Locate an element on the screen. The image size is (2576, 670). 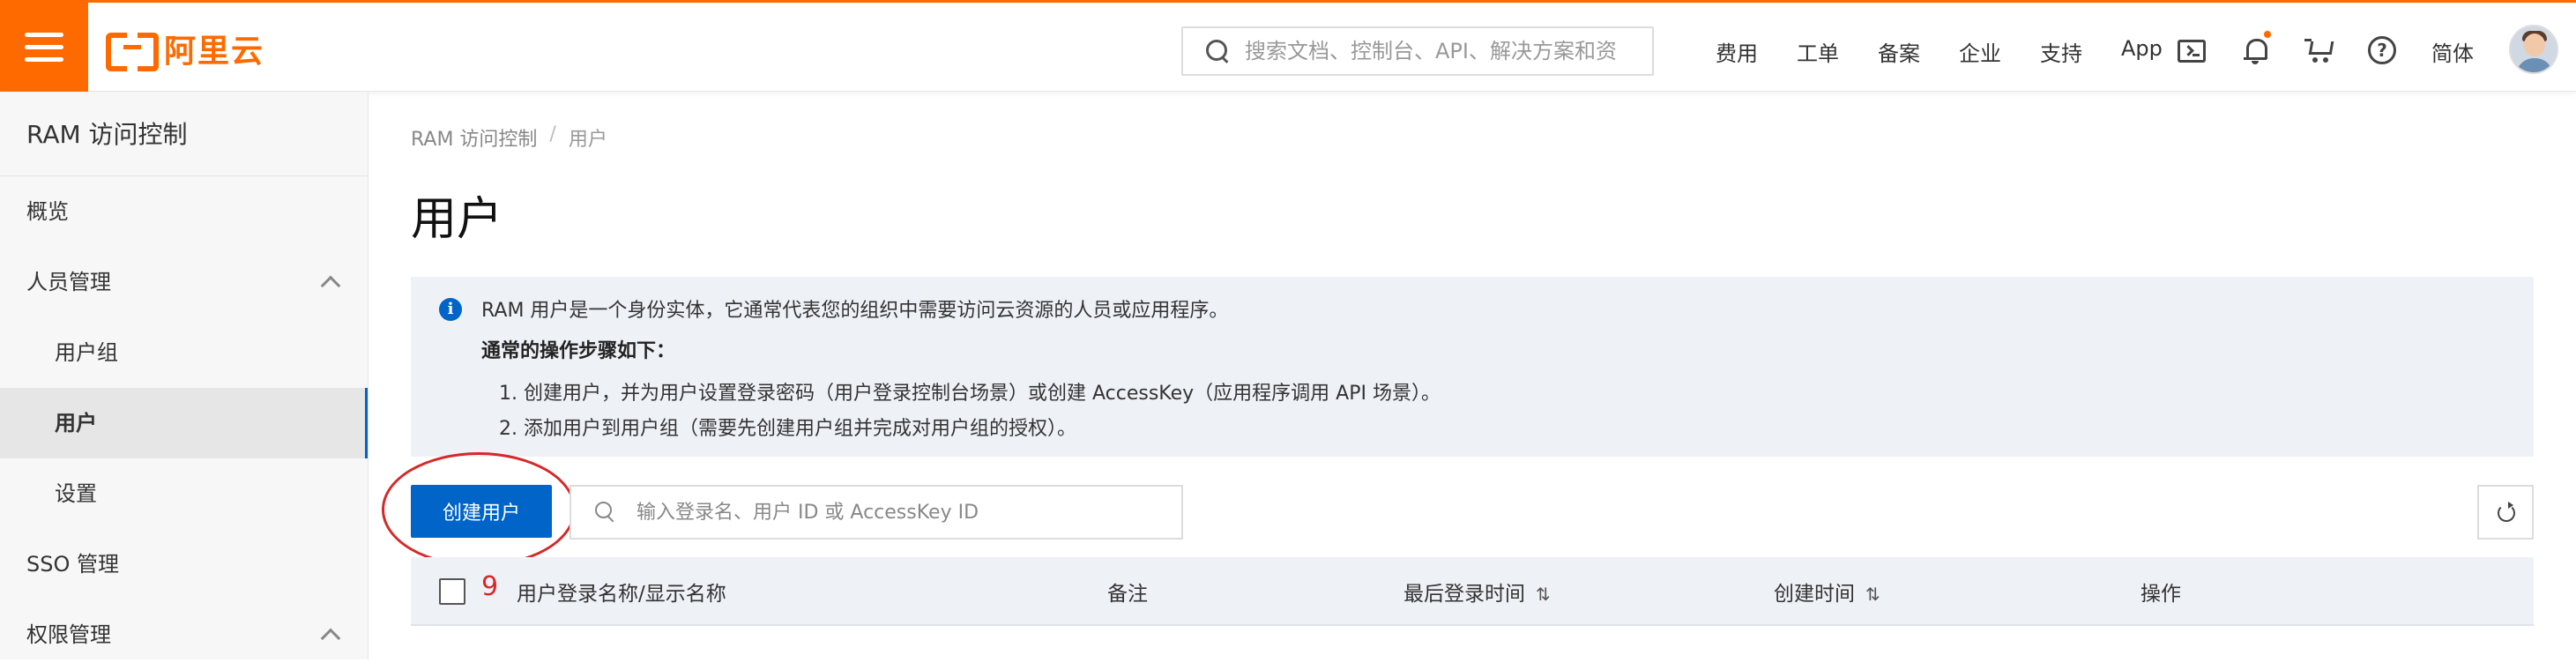
sidebar: RAM 访问控制 概览 人员管理 用户组 用户 设置 SSO 管理 权限管理 is located at coordinates (184, 376).